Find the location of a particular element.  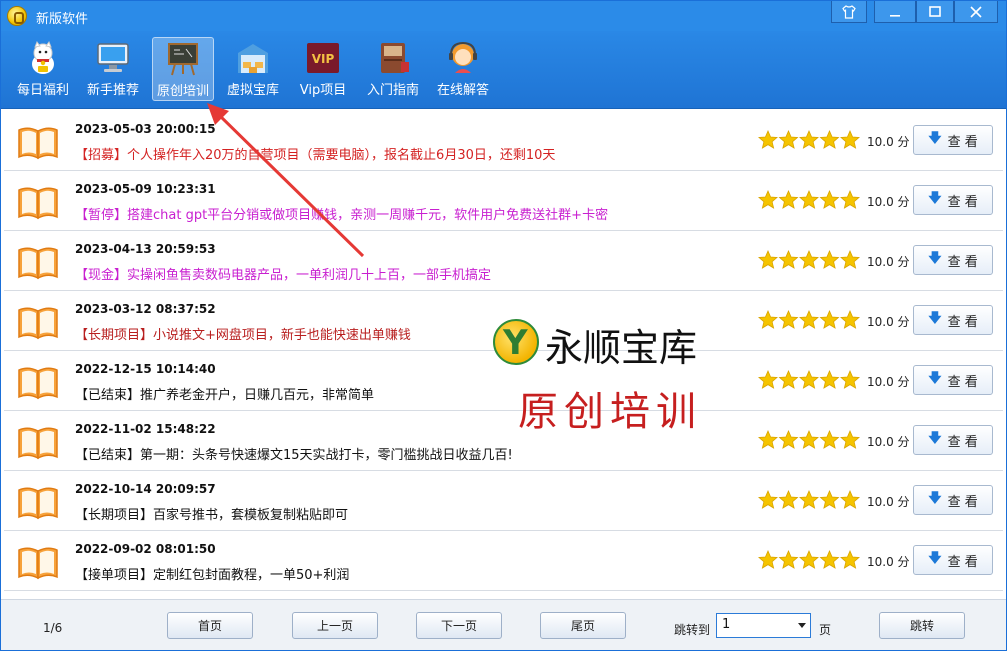

last-page-button: 尾页 is located at coordinates (583, 625).